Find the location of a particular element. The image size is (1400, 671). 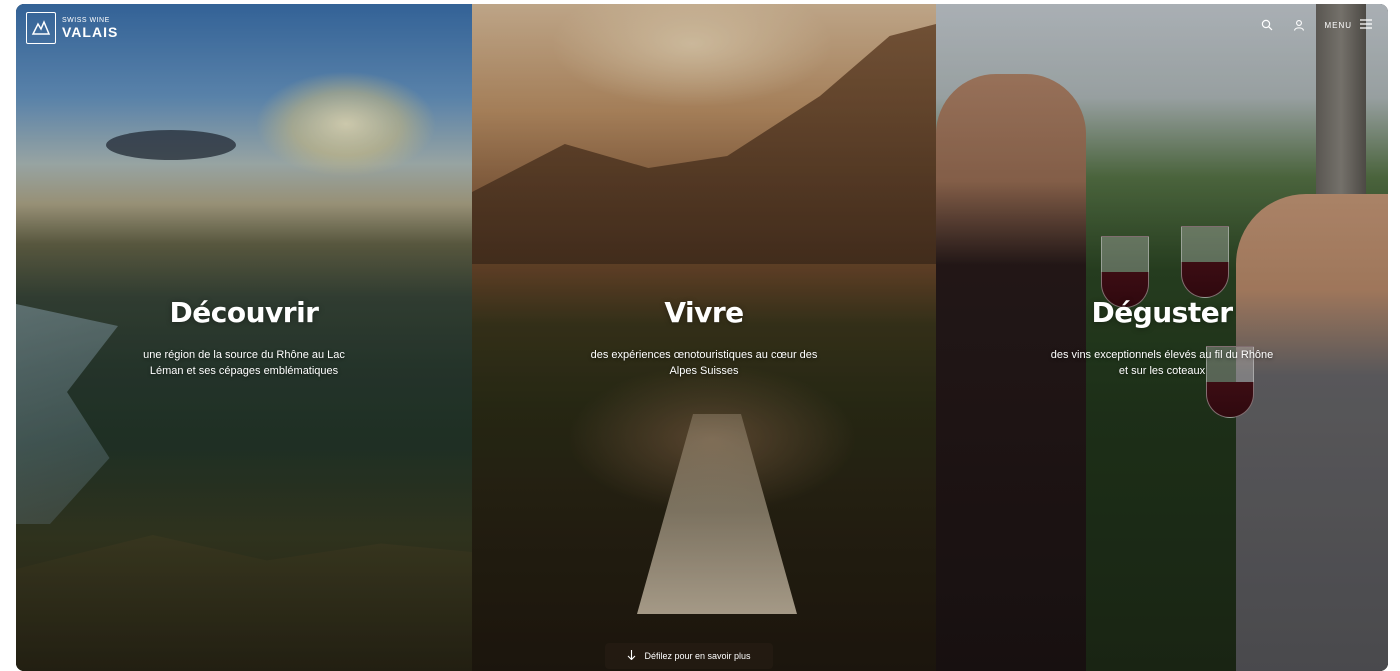

hamburger-icon is located at coordinates (1366, 25).